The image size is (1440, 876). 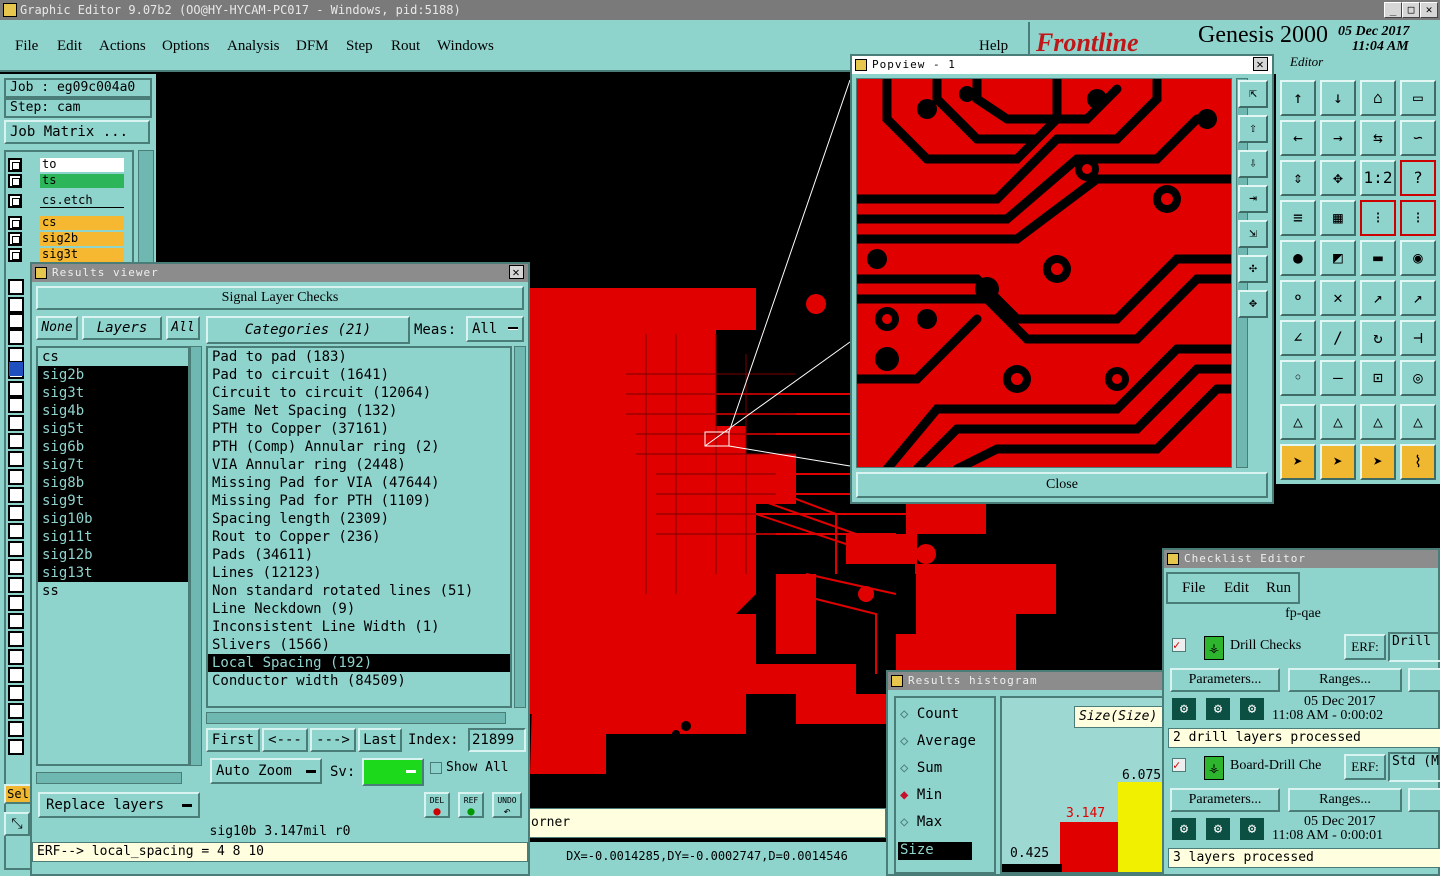 I want to click on popview-zoom-area, so click(x=1044, y=273).